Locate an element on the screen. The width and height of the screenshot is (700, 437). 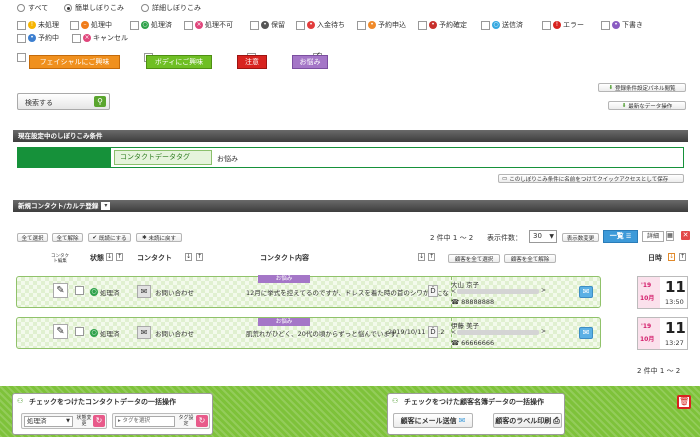
footer-count: 2 件中 1 ～ 2 is located at coordinates (659, 371).